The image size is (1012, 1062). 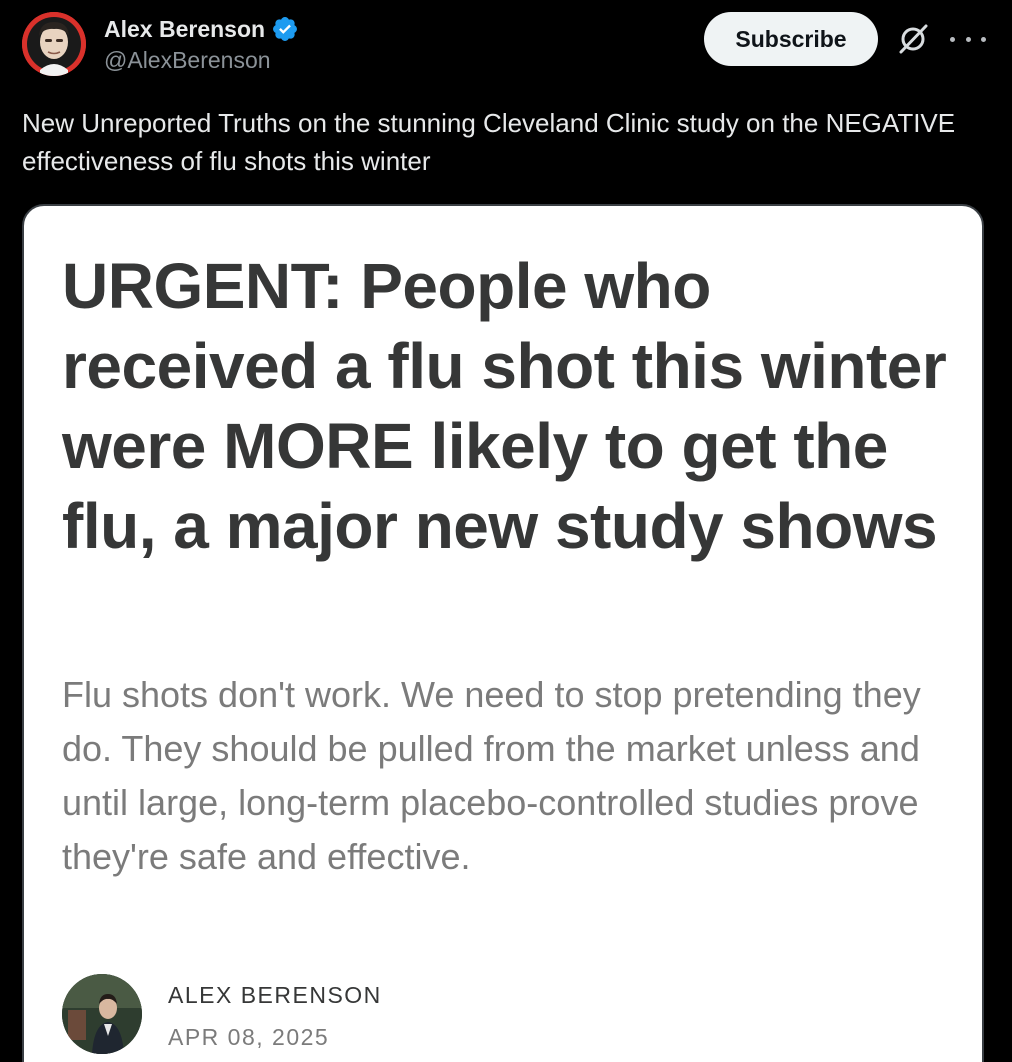 I want to click on author-avatar, so click(x=54, y=44).